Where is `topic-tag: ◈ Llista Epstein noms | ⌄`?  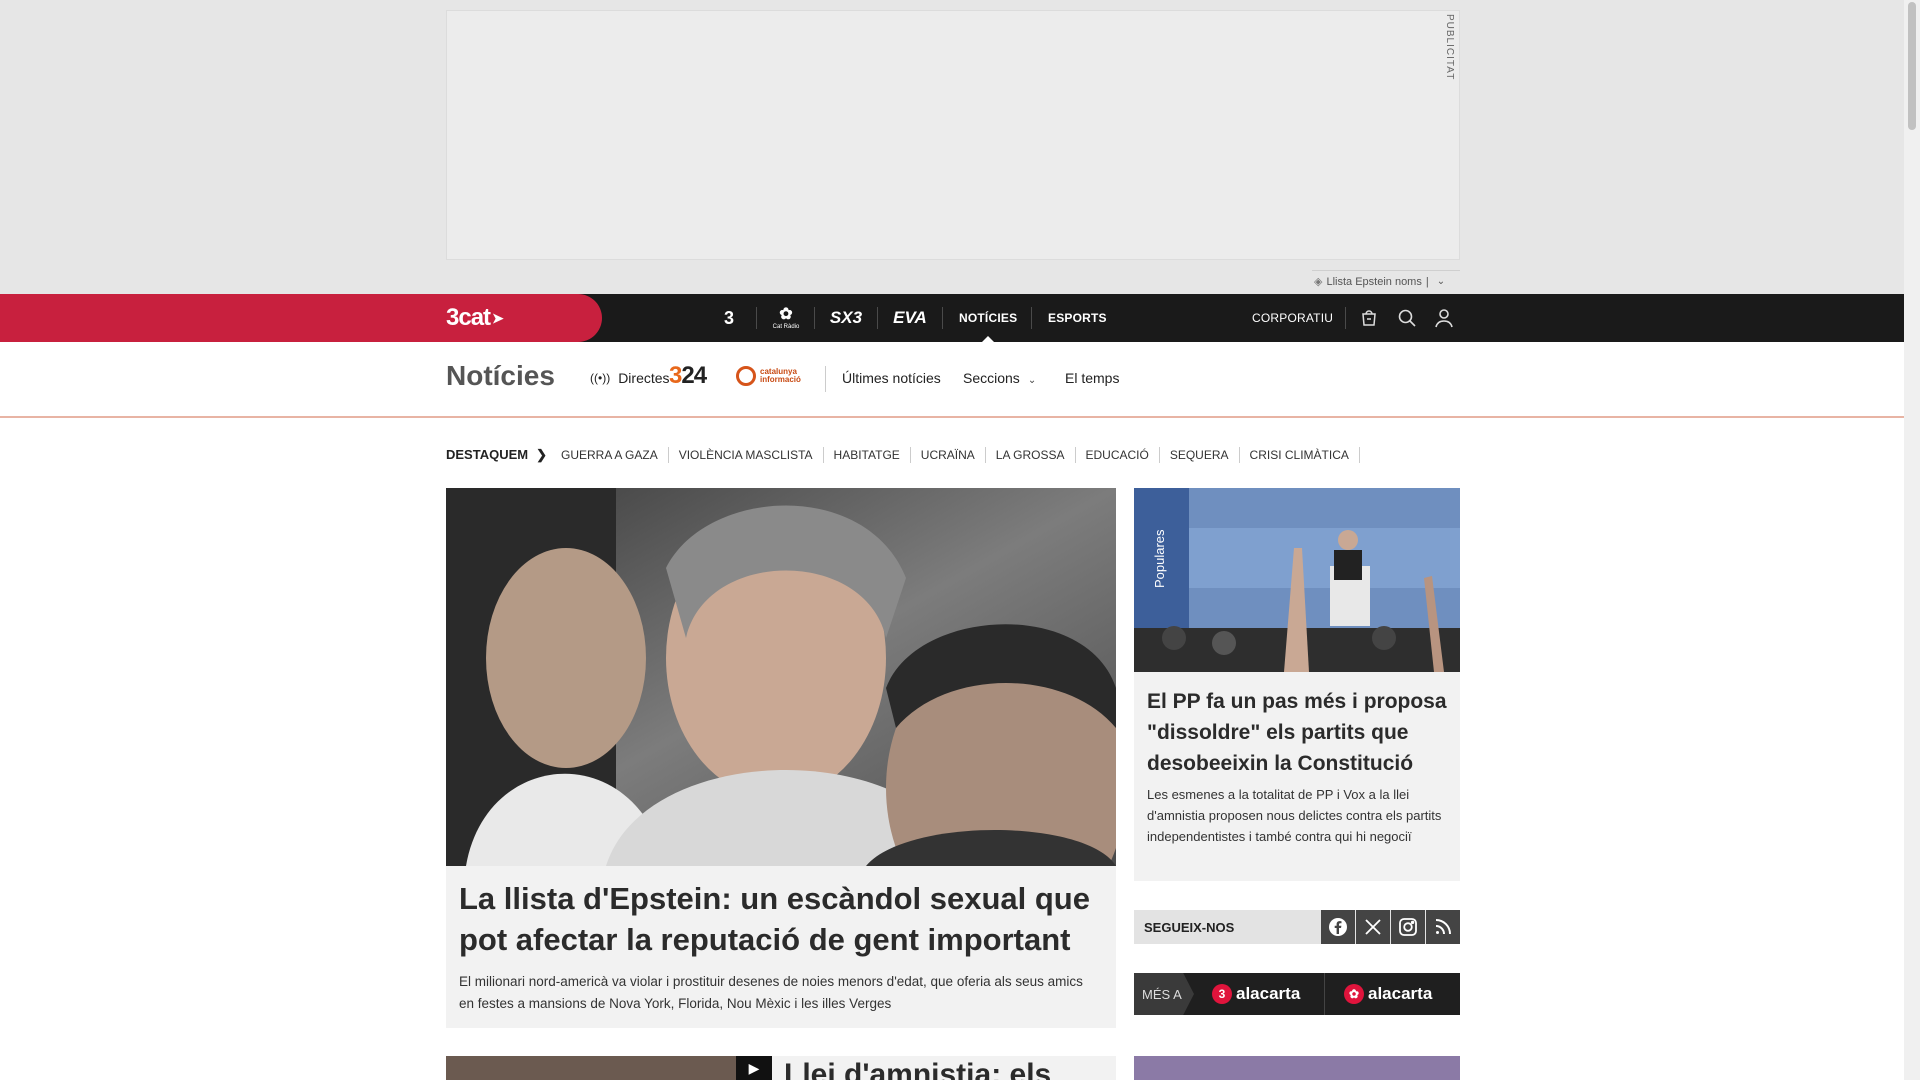
topic-tag: ◈ Llista Epstein noms | ⌄ is located at coordinates (1386, 281).